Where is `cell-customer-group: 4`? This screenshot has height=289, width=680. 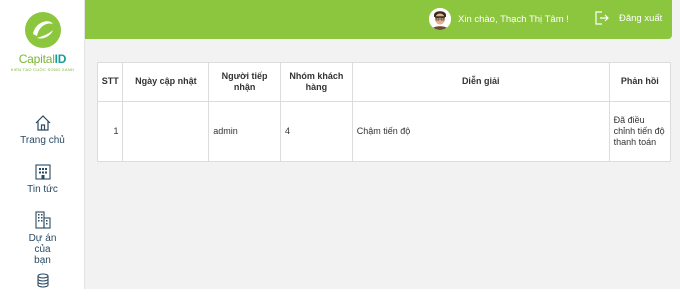 cell-customer-group: 4 is located at coordinates (316, 131).